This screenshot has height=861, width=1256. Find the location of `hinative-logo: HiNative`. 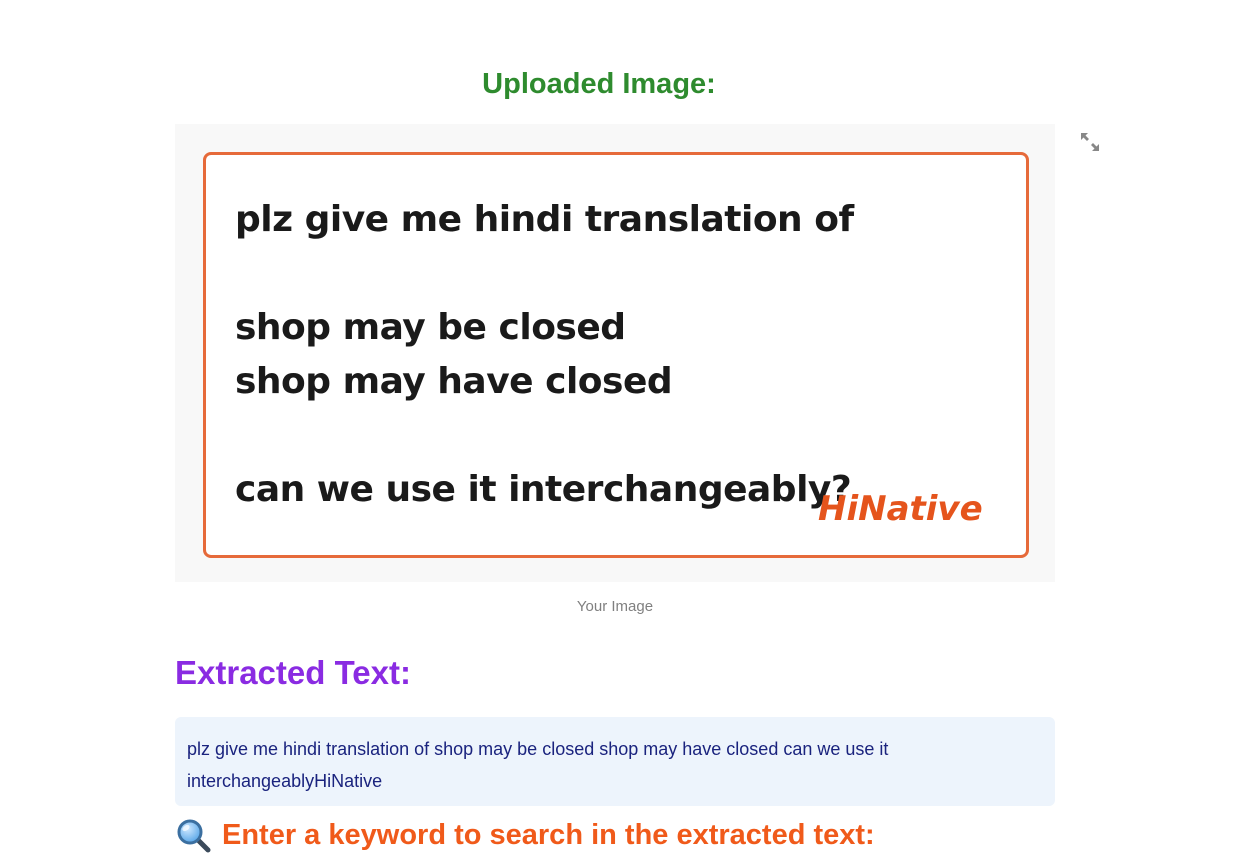

hinative-logo: HiNative is located at coordinates (900, 509).